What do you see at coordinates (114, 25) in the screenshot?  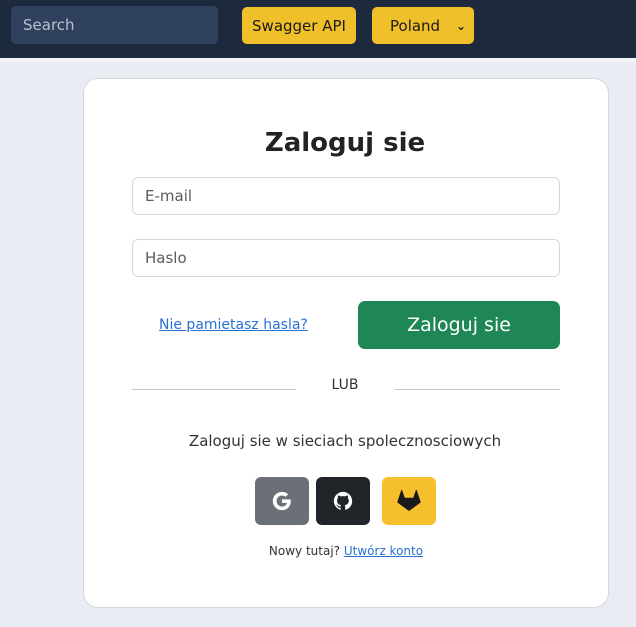 I see `search-input` at bounding box center [114, 25].